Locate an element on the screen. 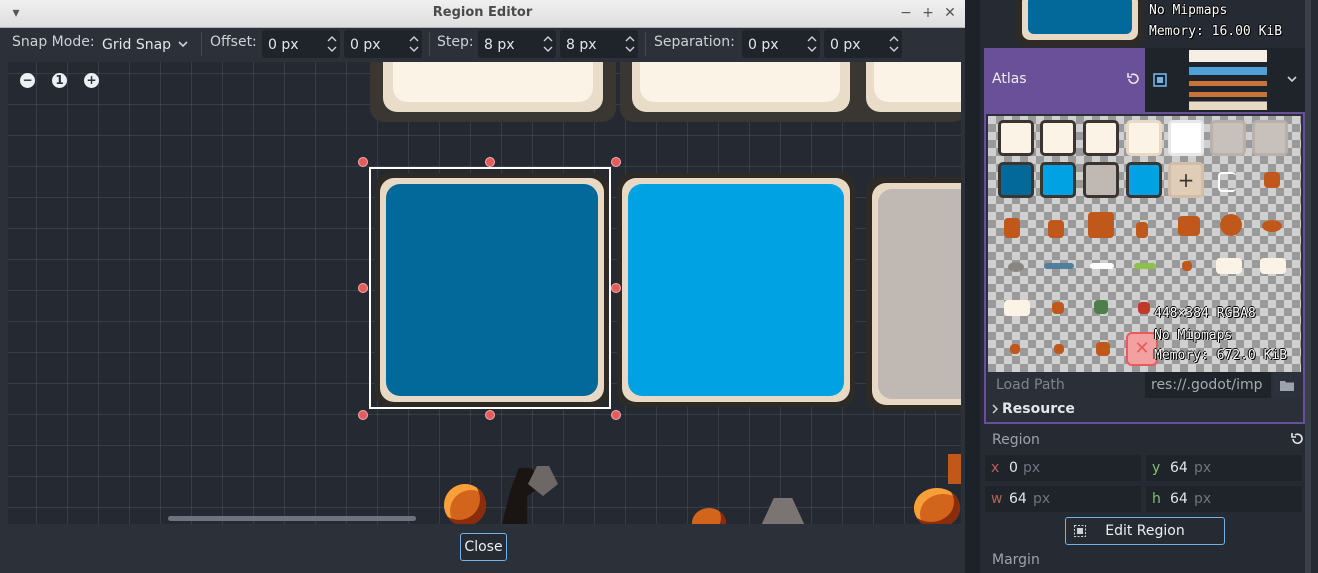 This screenshot has height=573, width=1318. dock-splitter is located at coordinates (972, 286).